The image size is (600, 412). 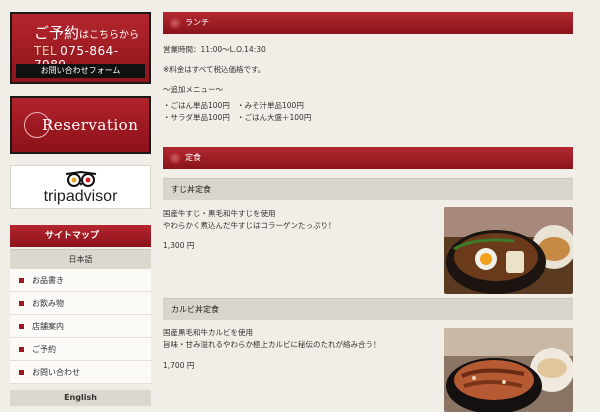 What do you see at coordinates (249, 225) in the screenshot?
I see `item-suji-desc2: やわらかく煮込んだ牛すじはコラーゲンたっぷり！` at bounding box center [249, 225].